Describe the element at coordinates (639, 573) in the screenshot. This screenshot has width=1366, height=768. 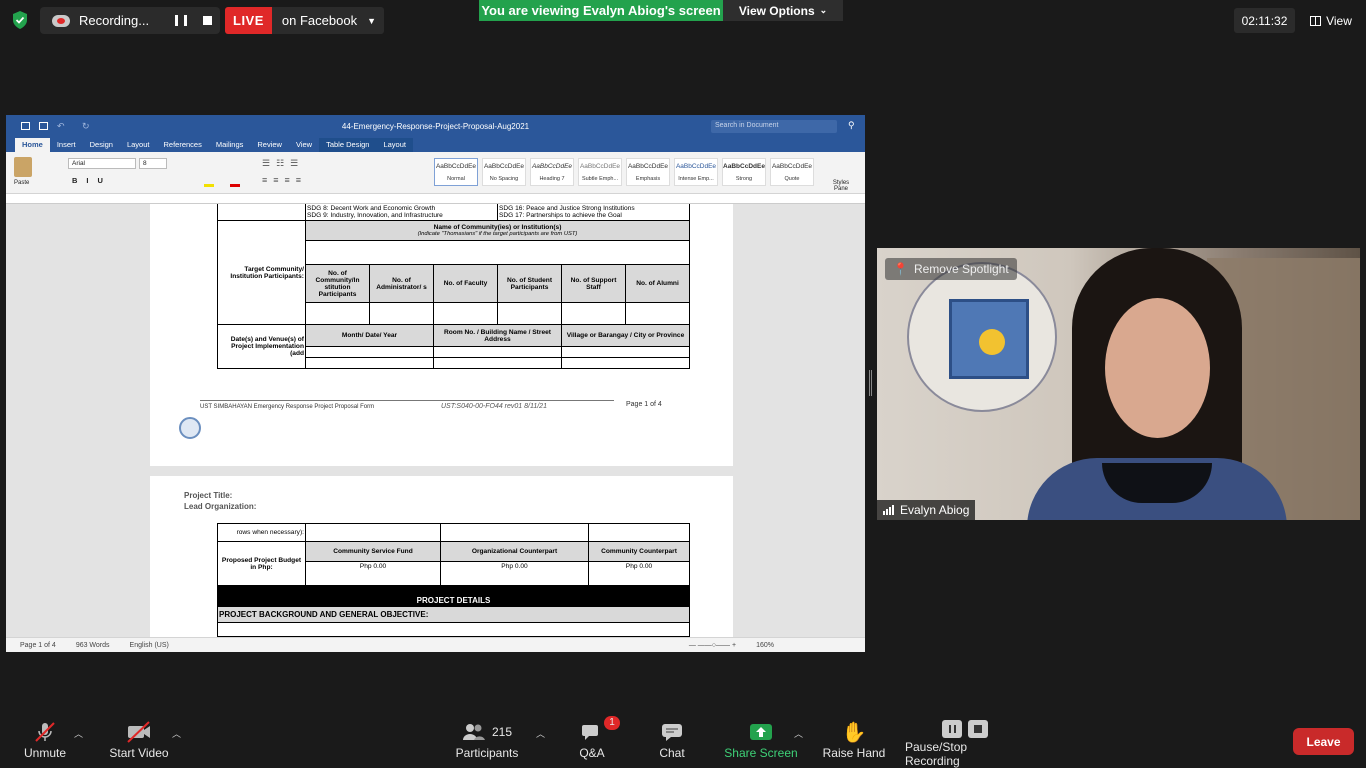
I see `budget-value-3: Php 0.00` at that location.